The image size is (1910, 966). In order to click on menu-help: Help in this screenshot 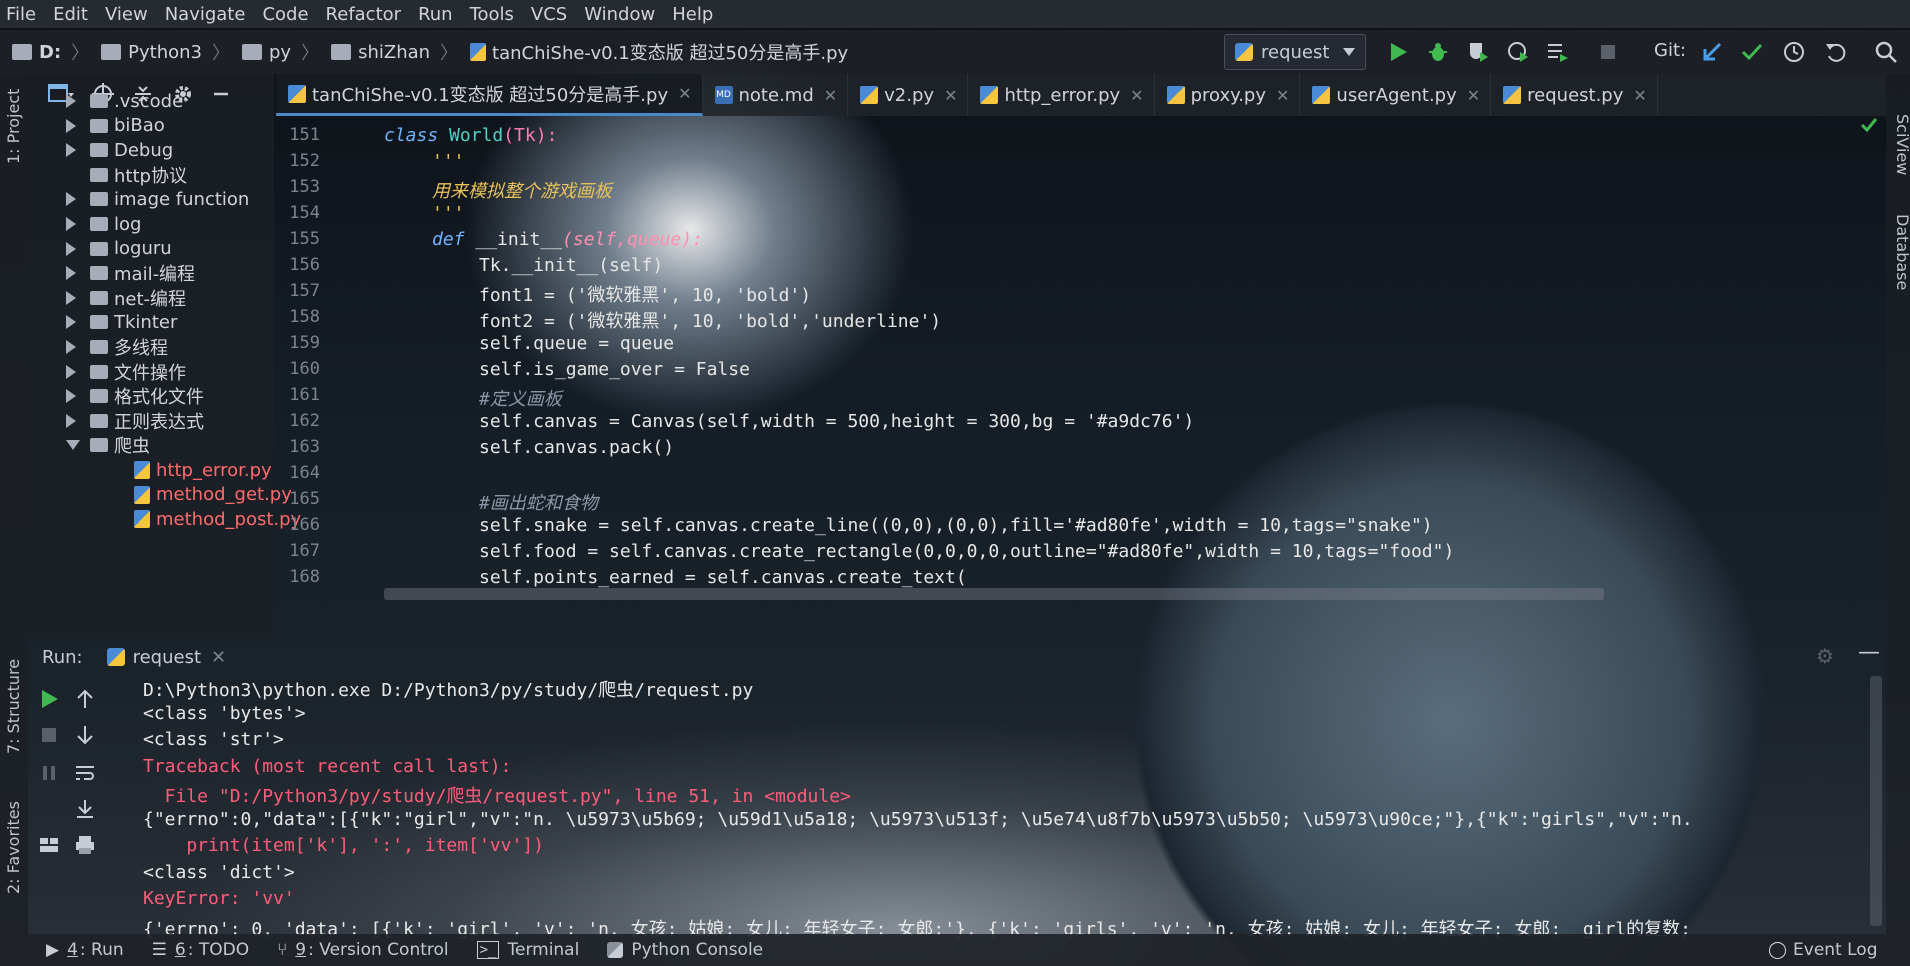, I will do `click(692, 14)`.